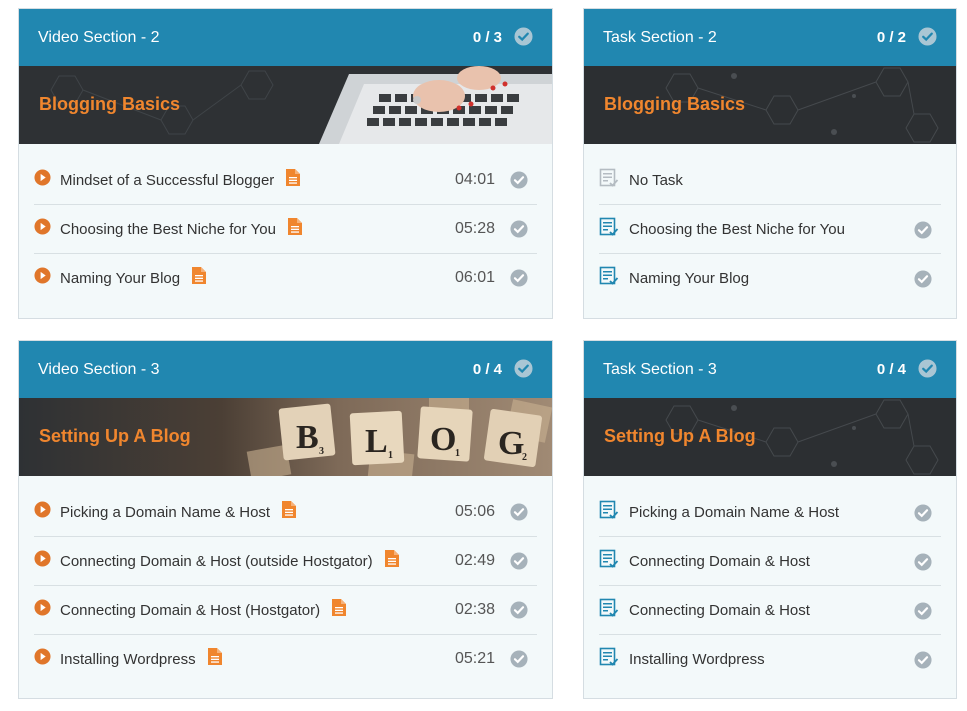 This screenshot has height=711, width=967. What do you see at coordinates (770, 278) in the screenshot?
I see `task-row: Naming Your Blog` at bounding box center [770, 278].